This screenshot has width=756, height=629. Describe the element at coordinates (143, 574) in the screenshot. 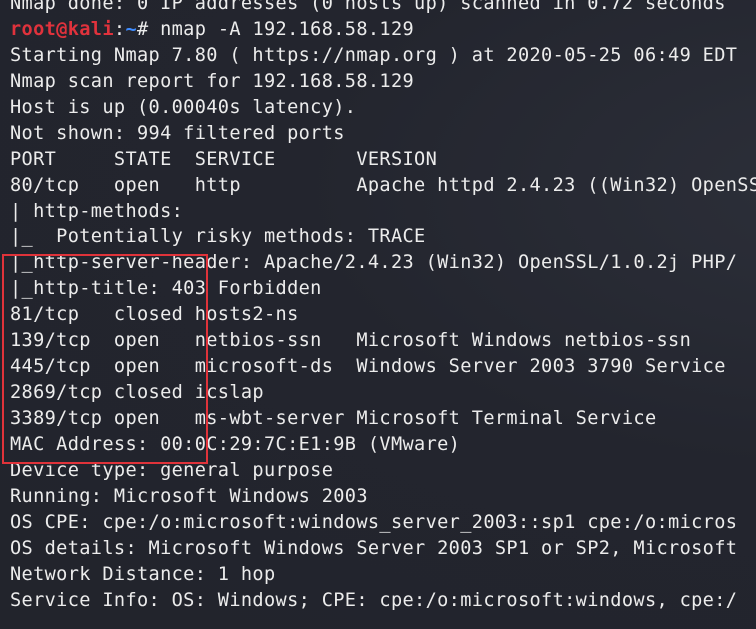

I see `terminal-line: Network Distance: 1 hop` at that location.